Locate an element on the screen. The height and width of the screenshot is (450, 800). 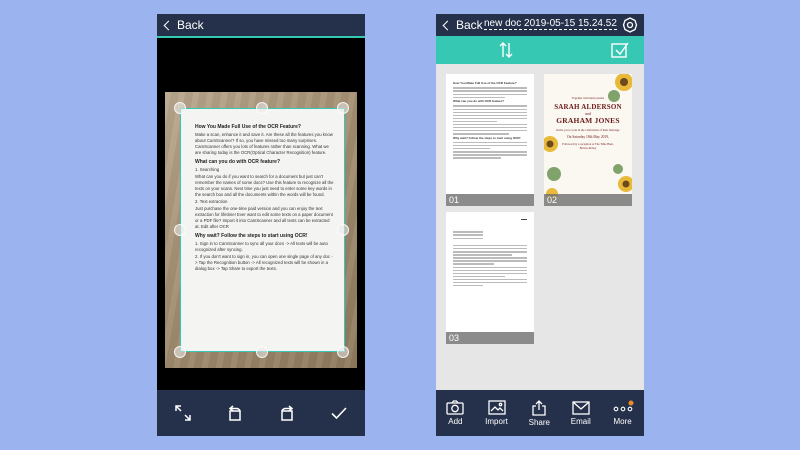
import-button: Import is located at coordinates (496, 413).